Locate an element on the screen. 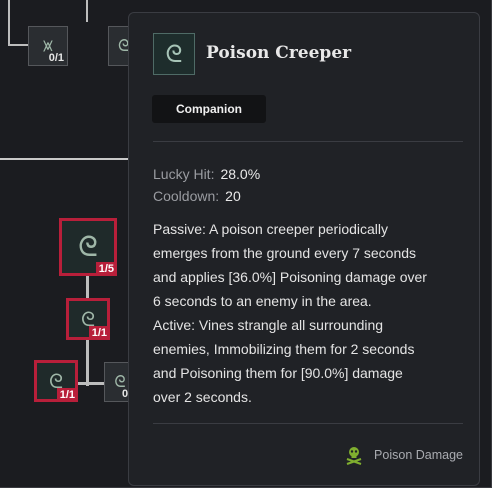 The image size is (492, 488). stat-value: 20 is located at coordinates (233, 196).